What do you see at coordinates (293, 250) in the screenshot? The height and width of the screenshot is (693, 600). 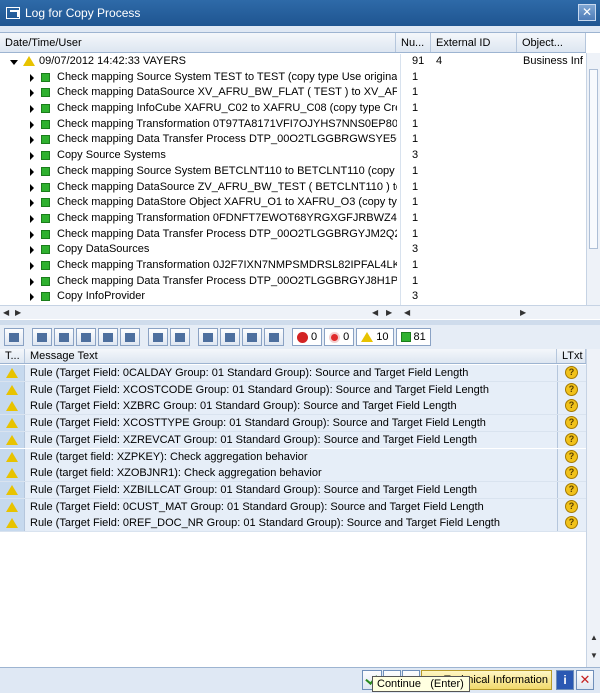 I see `tree-row: Copy DataSources 3` at bounding box center [293, 250].